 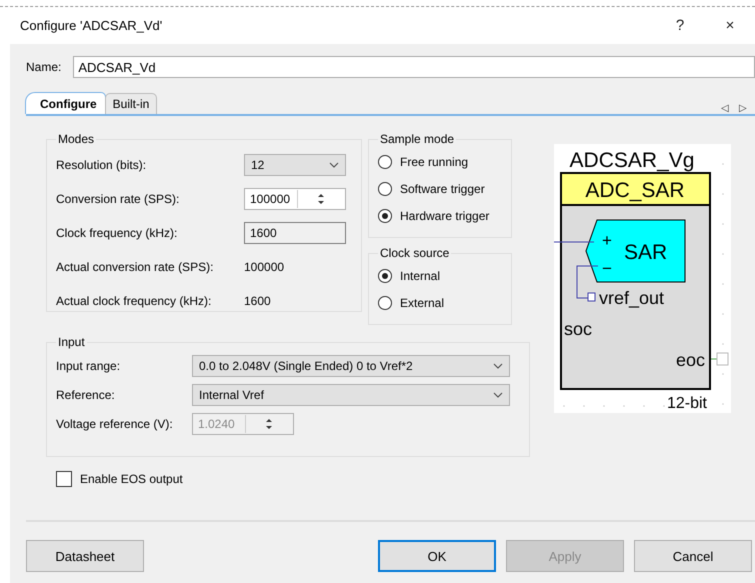 I want to click on tab: Configure, so click(x=65, y=103).